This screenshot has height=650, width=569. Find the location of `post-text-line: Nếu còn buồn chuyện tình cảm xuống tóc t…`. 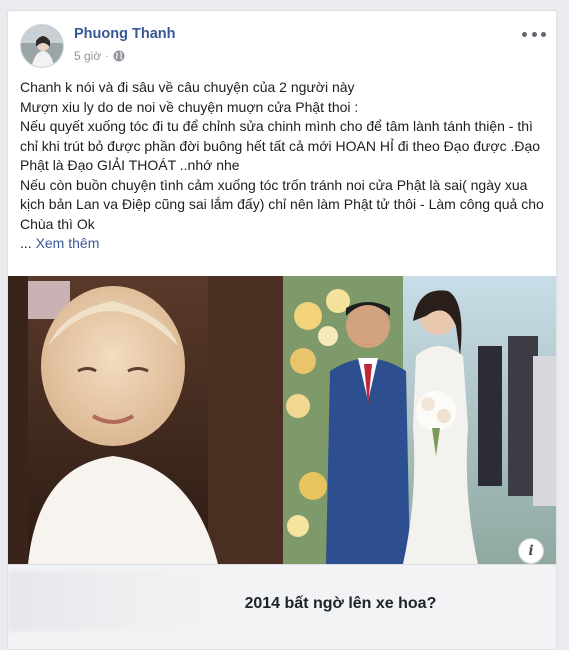

post-text-line: Nếu còn buồn chuyện tình cảm xuống tóc t… is located at coordinates (282, 204).